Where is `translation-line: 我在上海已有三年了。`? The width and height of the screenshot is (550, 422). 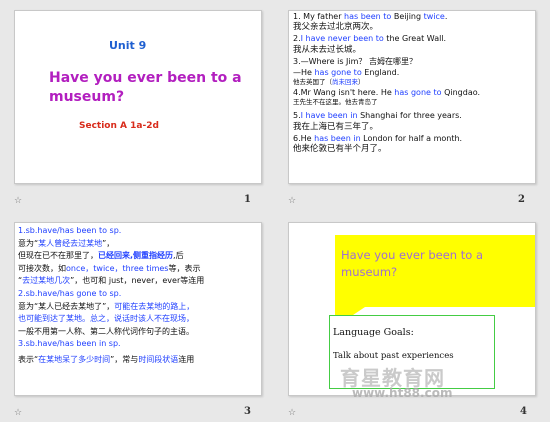
translation-line: 我在上海已有三年了。 is located at coordinates (336, 126).